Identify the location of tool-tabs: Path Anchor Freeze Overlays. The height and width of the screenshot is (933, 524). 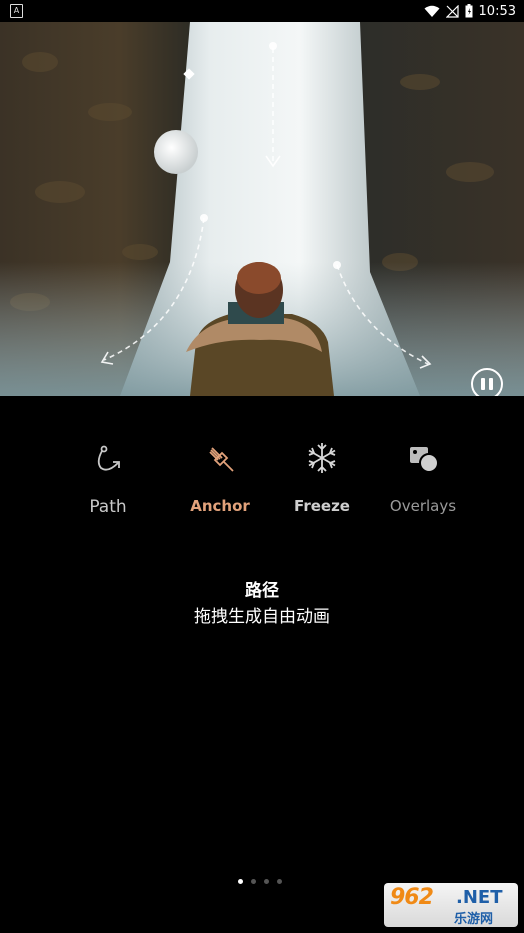
(262, 480).